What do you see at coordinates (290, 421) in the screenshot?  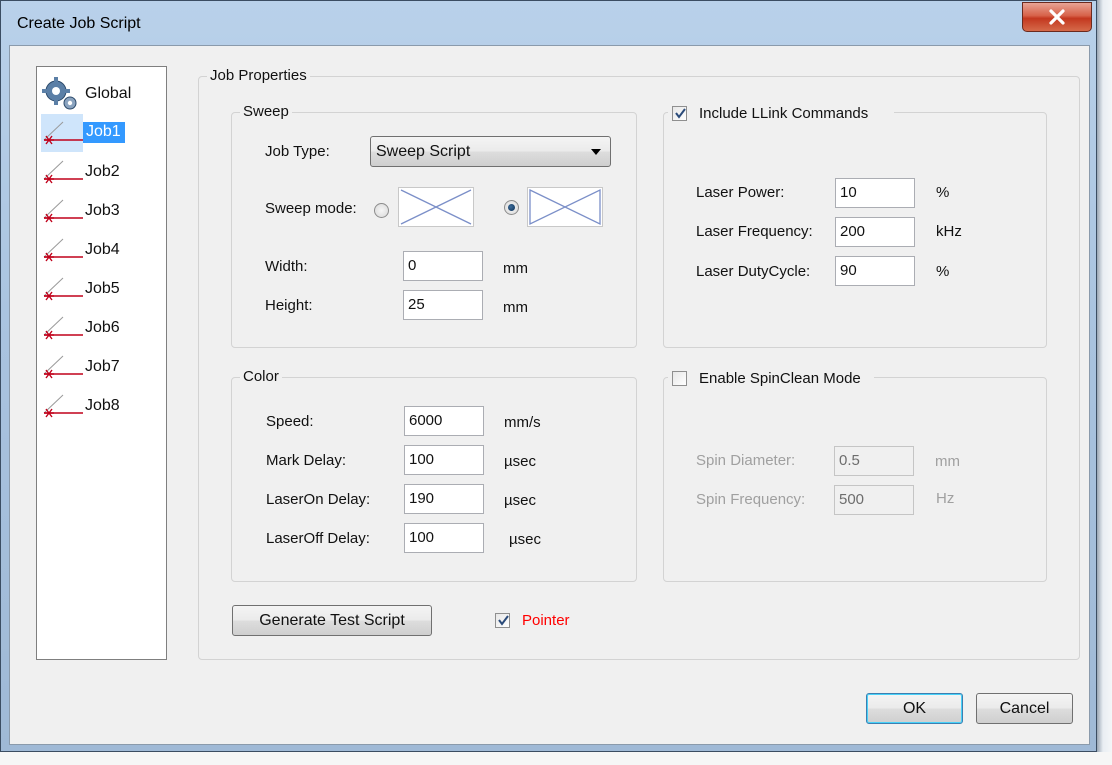 I see `speed-label: Speed:` at bounding box center [290, 421].